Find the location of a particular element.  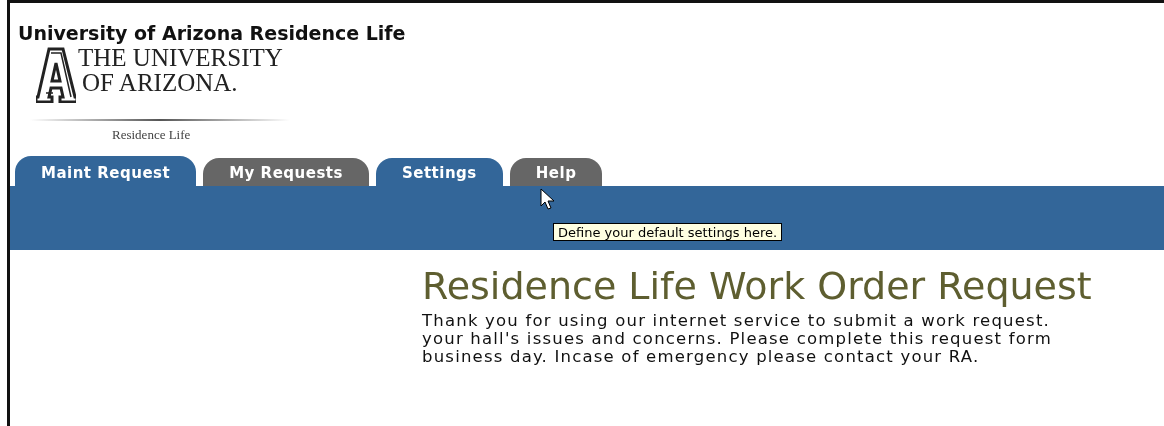

logo-text: OF ARIZONA. is located at coordinates (159, 83).